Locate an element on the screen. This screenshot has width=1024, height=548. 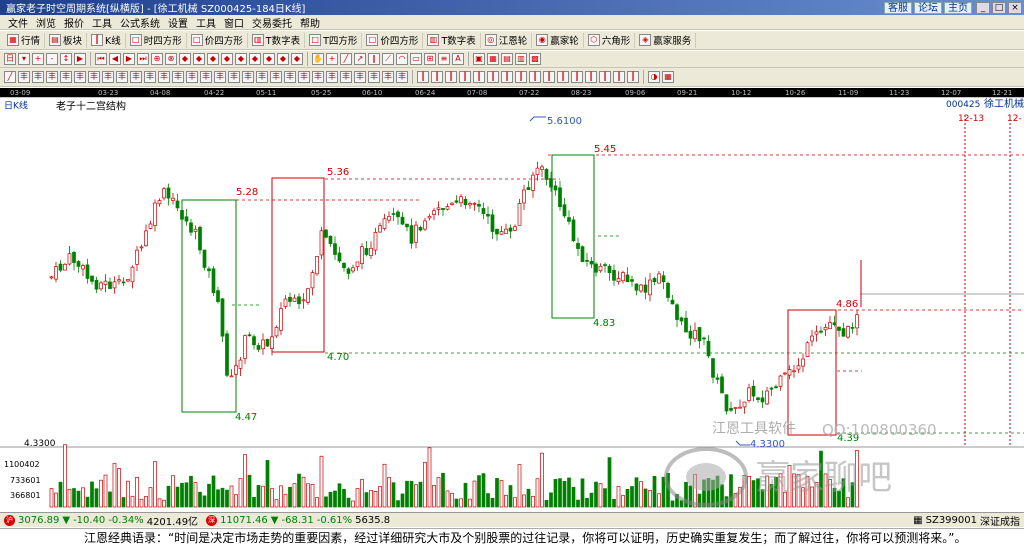
menu-tools-2: 工具 is located at coordinates (206, 22).